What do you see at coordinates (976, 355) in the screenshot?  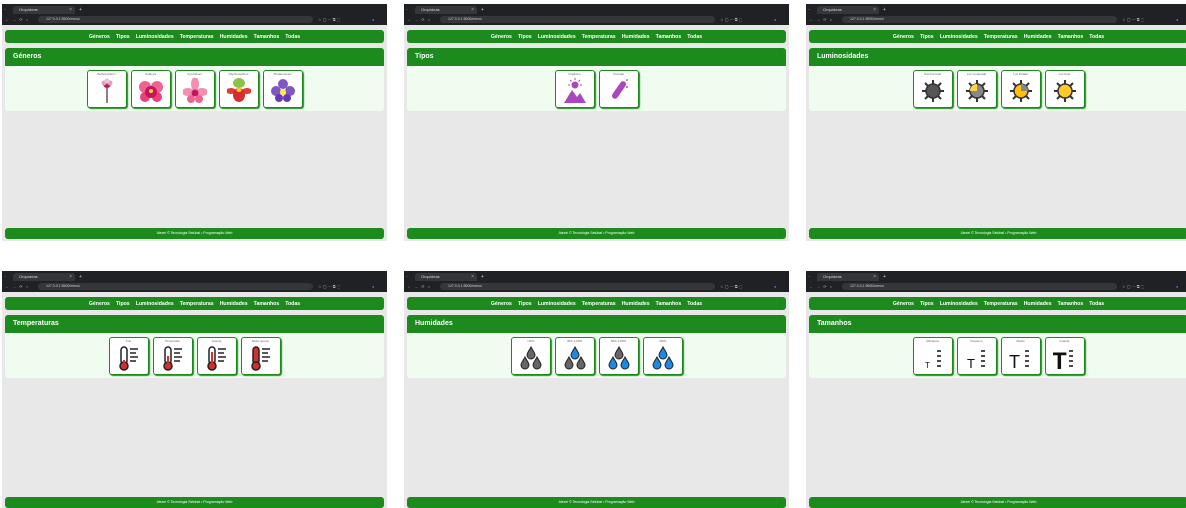 I see `card-pequeno: Pequeno T` at bounding box center [976, 355].